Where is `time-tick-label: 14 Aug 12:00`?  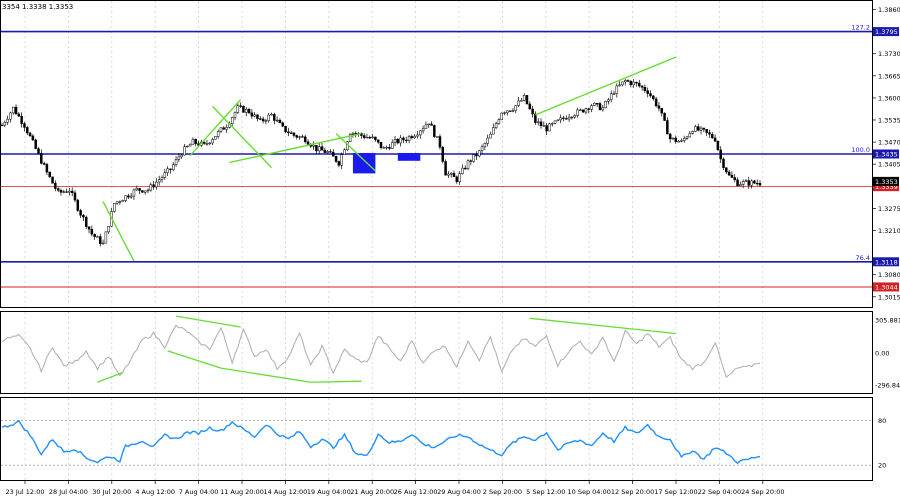 time-tick-label: 14 Aug 12:00 is located at coordinates (285, 492).